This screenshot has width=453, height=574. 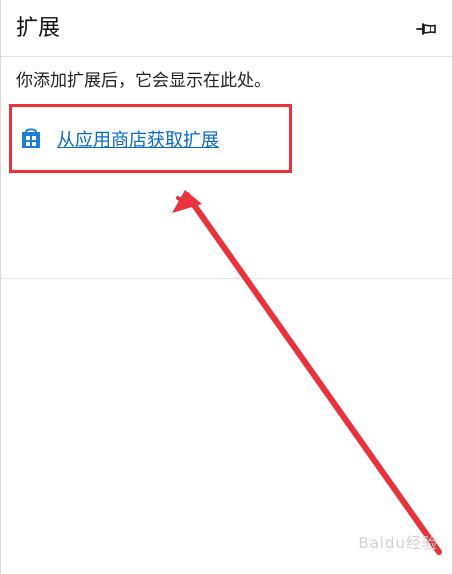 I want to click on empty-message: 你添加扩展后，它会显示在此处。, so click(x=143, y=81).